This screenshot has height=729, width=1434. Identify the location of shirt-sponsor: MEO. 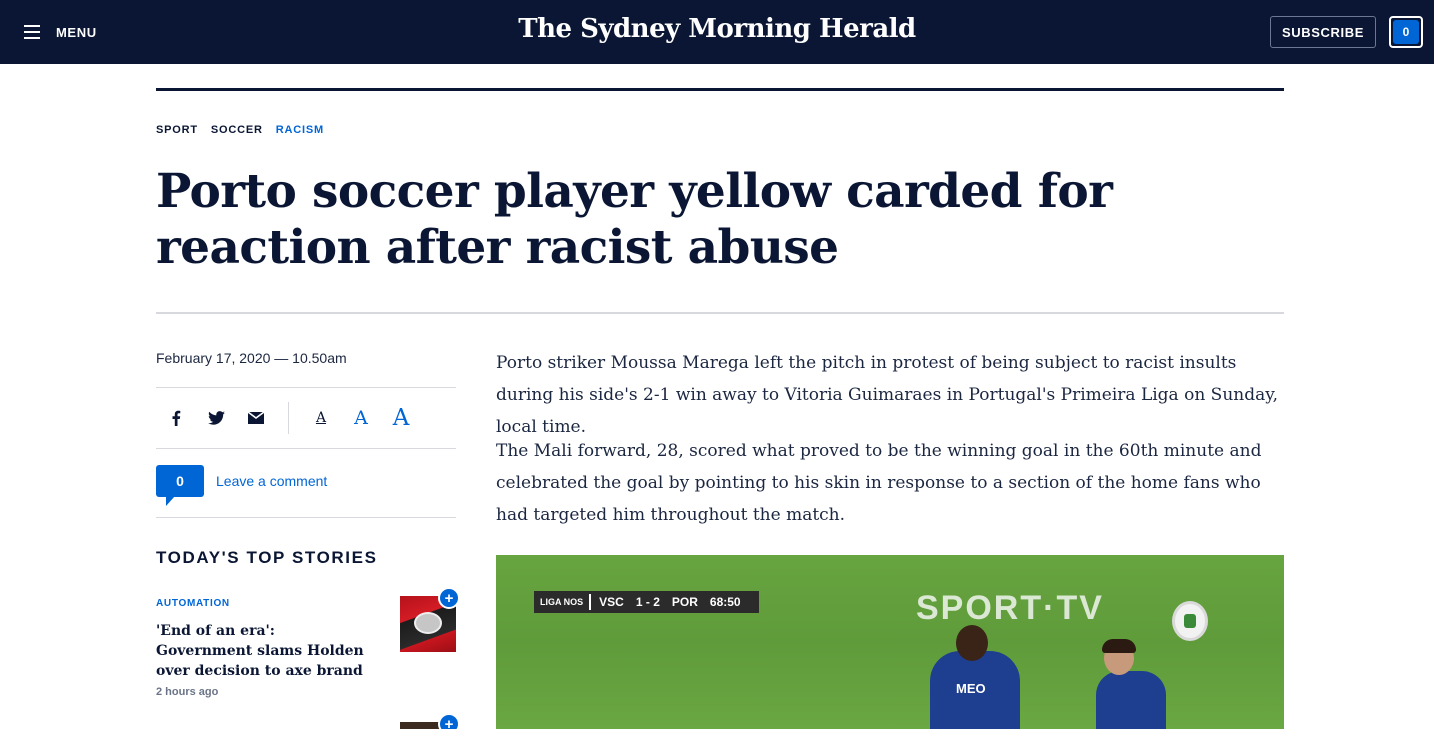
(971, 688).